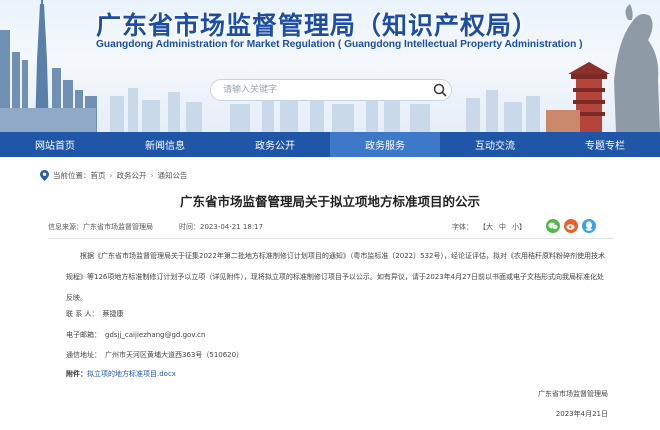 This screenshot has width=660, height=430. What do you see at coordinates (333, 227) in the screenshot?
I see `article-meta: 信息来源： 广东省市场监督管理局 时间： 2023-04-21 18:17` at bounding box center [333, 227].